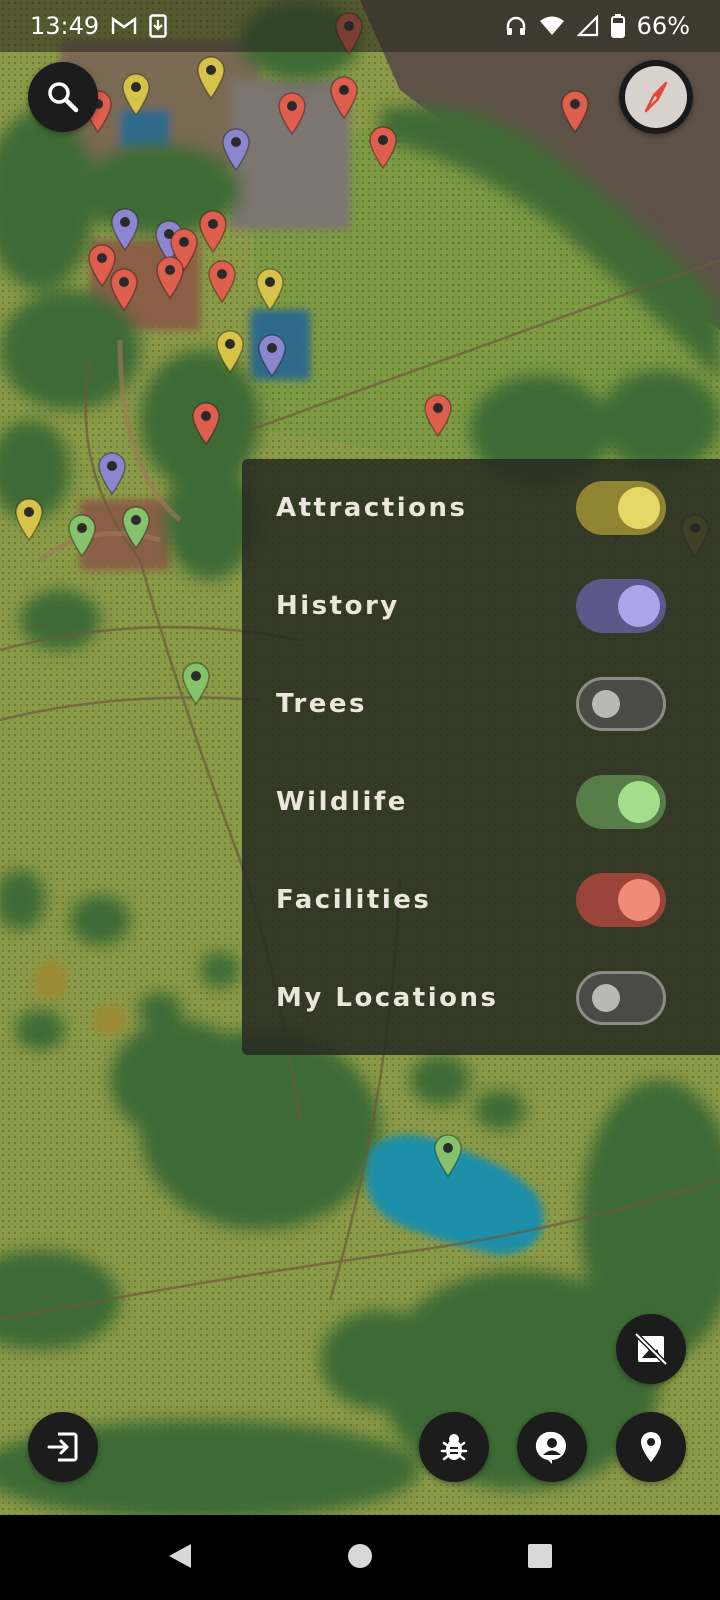  I want to click on exit-icon, so click(63, 1447).